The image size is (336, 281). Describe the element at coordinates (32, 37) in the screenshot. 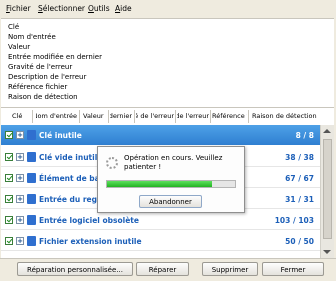

I see `detail-nom-entree: Nom d'entrée` at that location.